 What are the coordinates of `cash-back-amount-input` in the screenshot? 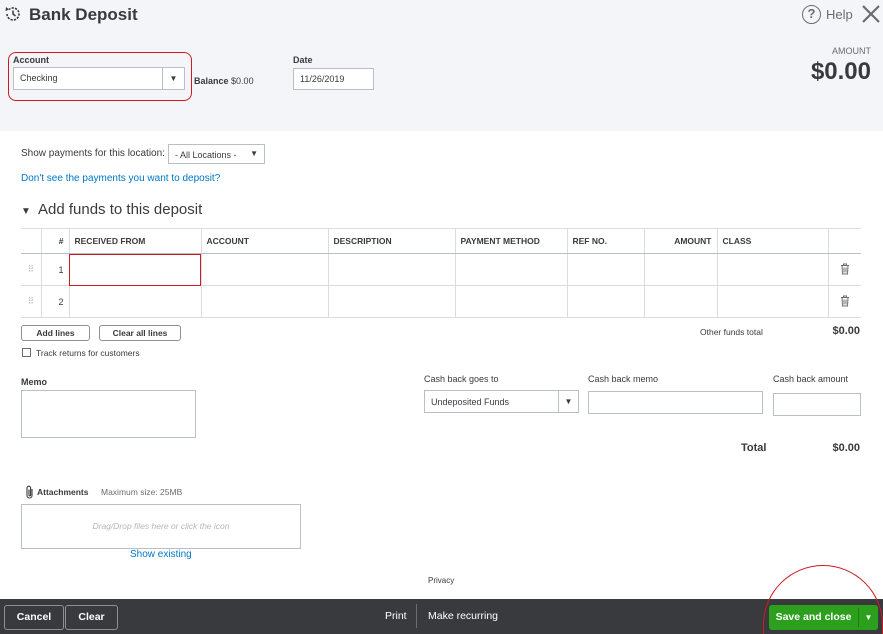 It's located at (817, 404).